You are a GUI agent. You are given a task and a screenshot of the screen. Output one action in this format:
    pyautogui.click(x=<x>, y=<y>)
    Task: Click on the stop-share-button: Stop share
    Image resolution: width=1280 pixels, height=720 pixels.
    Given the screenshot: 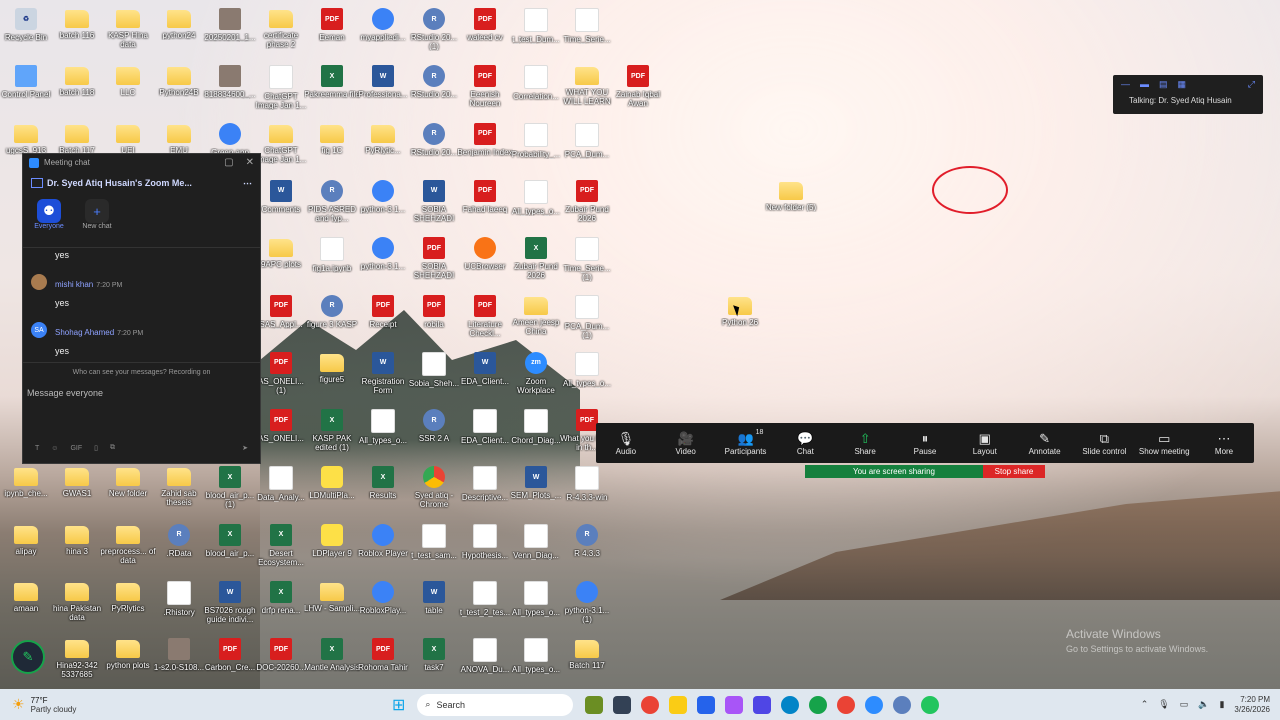 What is the action you would take?
    pyautogui.click(x=1014, y=471)
    